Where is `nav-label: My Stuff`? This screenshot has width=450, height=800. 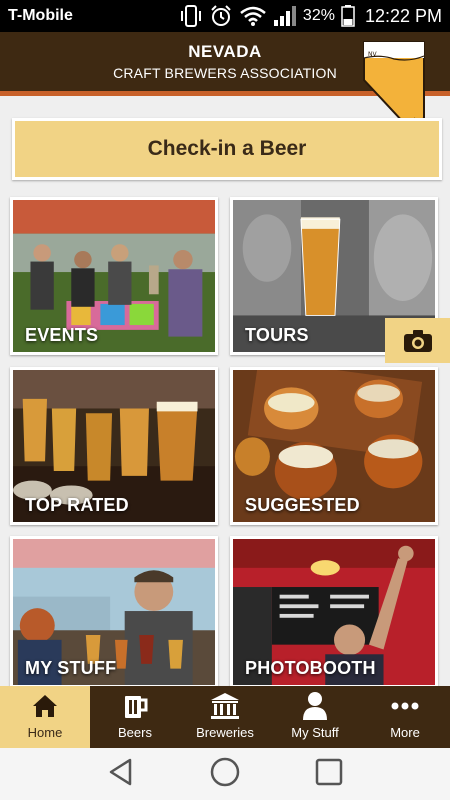
nav-label: My Stuff is located at coordinates (315, 732).